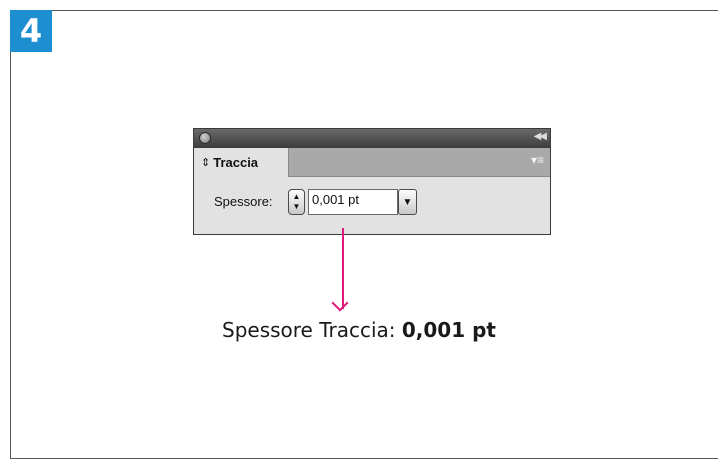 The height and width of the screenshot is (459, 718). What do you see at coordinates (312, 330) in the screenshot?
I see `caption-prefix: Spessore Traccia:` at bounding box center [312, 330].